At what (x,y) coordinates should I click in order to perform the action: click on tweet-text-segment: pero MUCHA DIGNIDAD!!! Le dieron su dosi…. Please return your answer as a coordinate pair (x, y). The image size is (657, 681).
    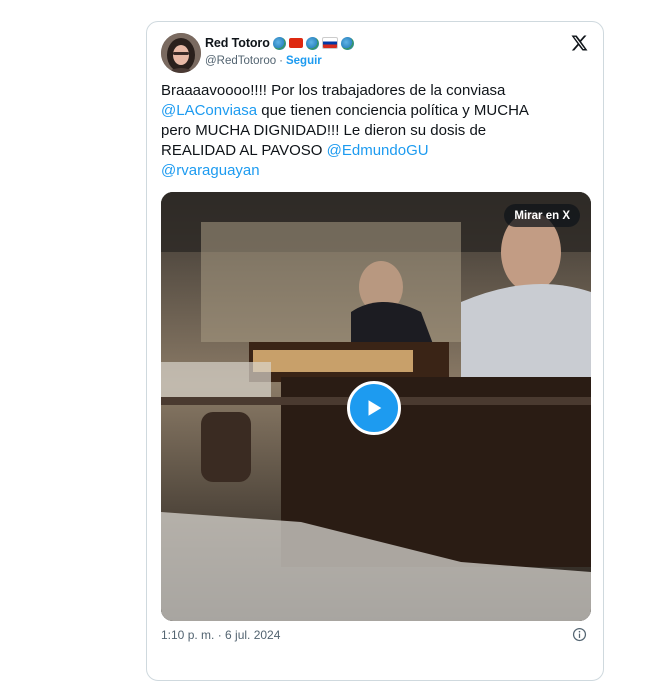
    Looking at the image, I should click on (324, 130).